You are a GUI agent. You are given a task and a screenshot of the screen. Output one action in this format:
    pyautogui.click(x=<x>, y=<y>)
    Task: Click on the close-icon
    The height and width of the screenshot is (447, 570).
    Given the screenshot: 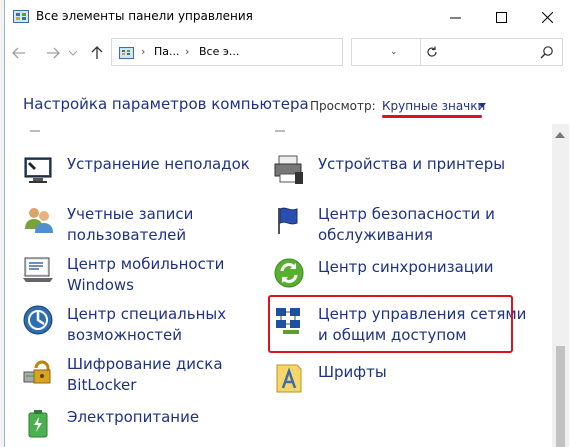 What is the action you would take?
    pyautogui.click(x=547, y=17)
    